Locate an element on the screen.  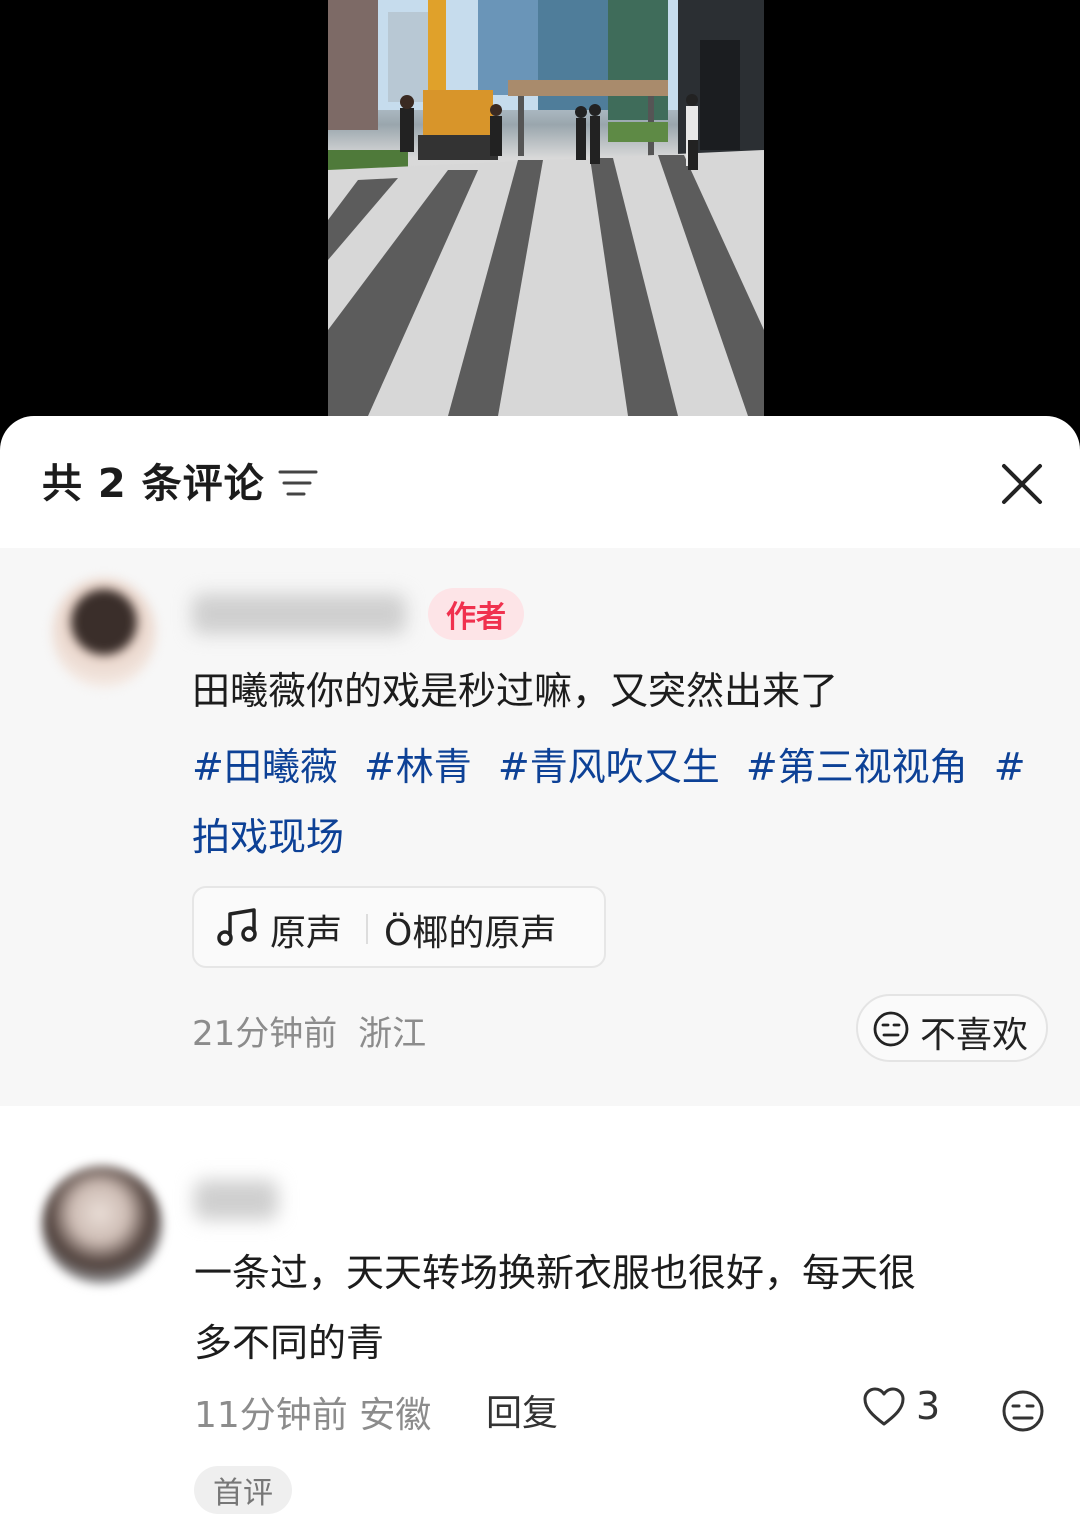
hashtag-link: #青风吹又生 is located at coordinates (609, 767).